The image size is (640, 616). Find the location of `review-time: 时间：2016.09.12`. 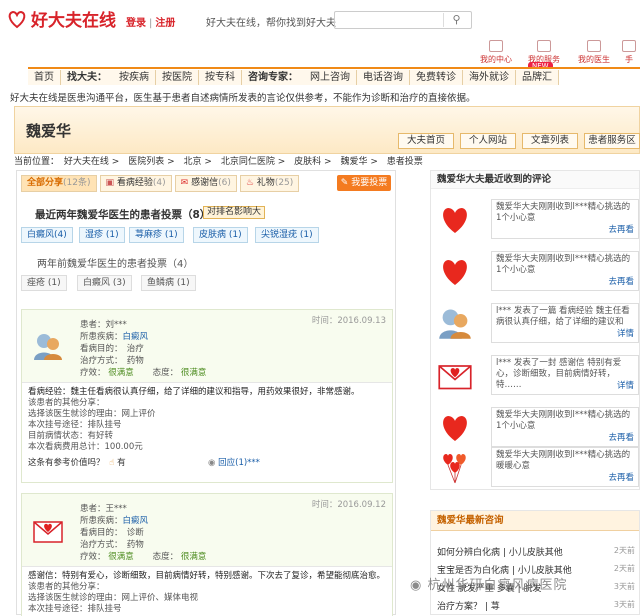

review-time: 时间：2016.09.12 is located at coordinates (348, 505).